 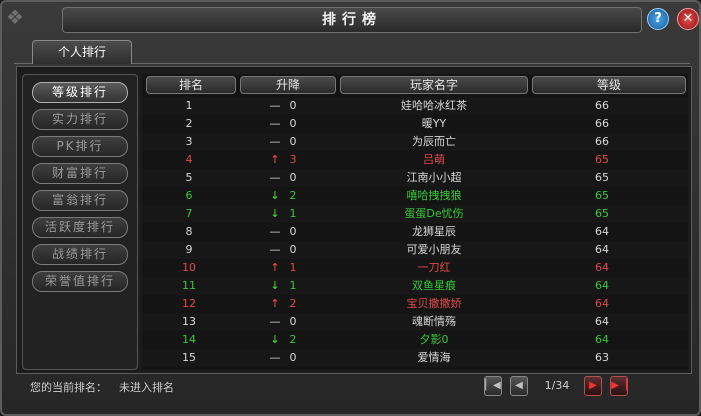 What do you see at coordinates (593, 386) in the screenshot?
I see `next-page-icon: ▶` at bounding box center [593, 386].